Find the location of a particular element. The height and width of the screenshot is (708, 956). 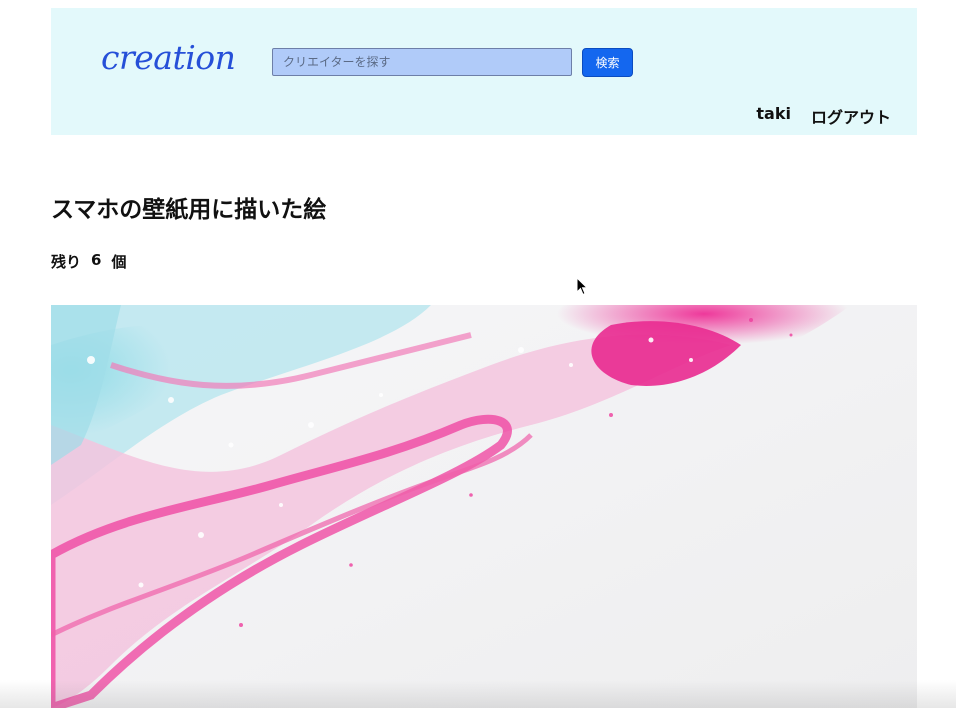

page-title: スマホの壁紙用に描いた絵 is located at coordinates (189, 210).